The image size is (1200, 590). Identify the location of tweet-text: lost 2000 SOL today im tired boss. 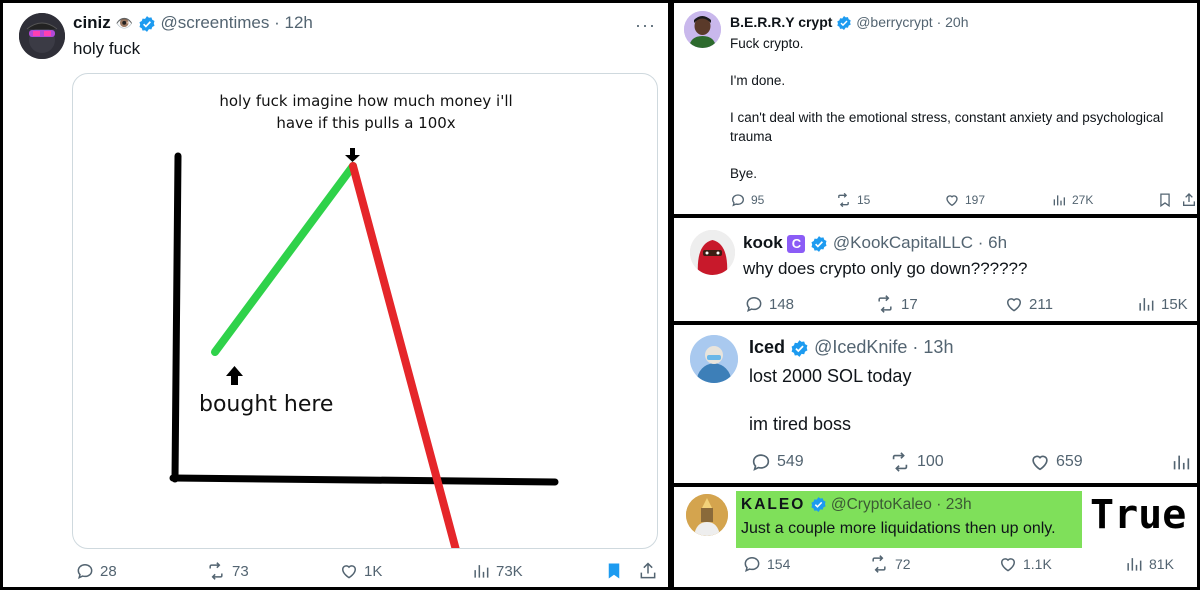
(830, 400).